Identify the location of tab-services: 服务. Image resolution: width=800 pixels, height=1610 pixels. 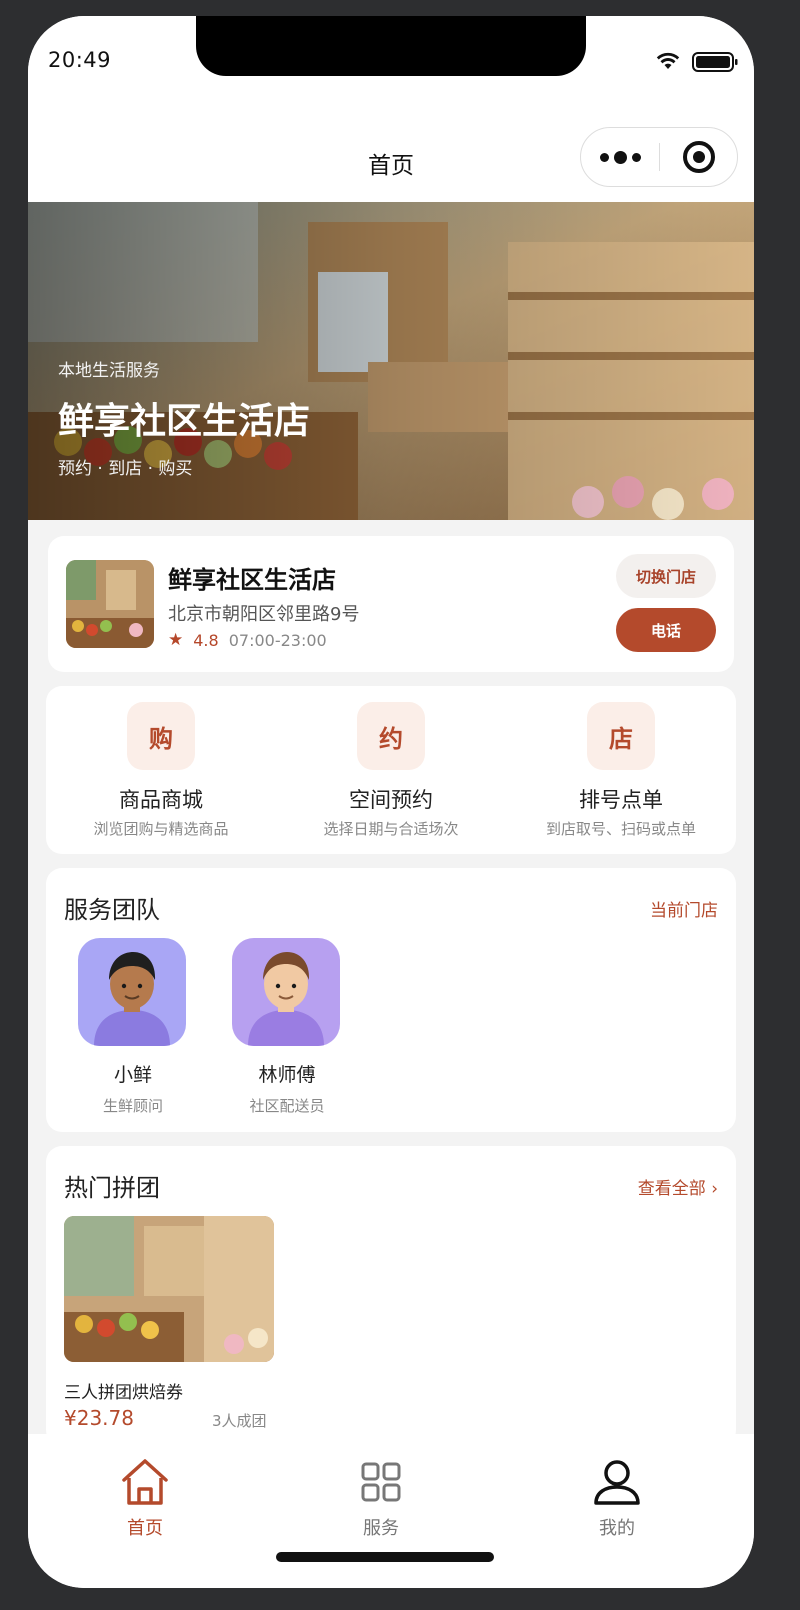
(381, 1498).